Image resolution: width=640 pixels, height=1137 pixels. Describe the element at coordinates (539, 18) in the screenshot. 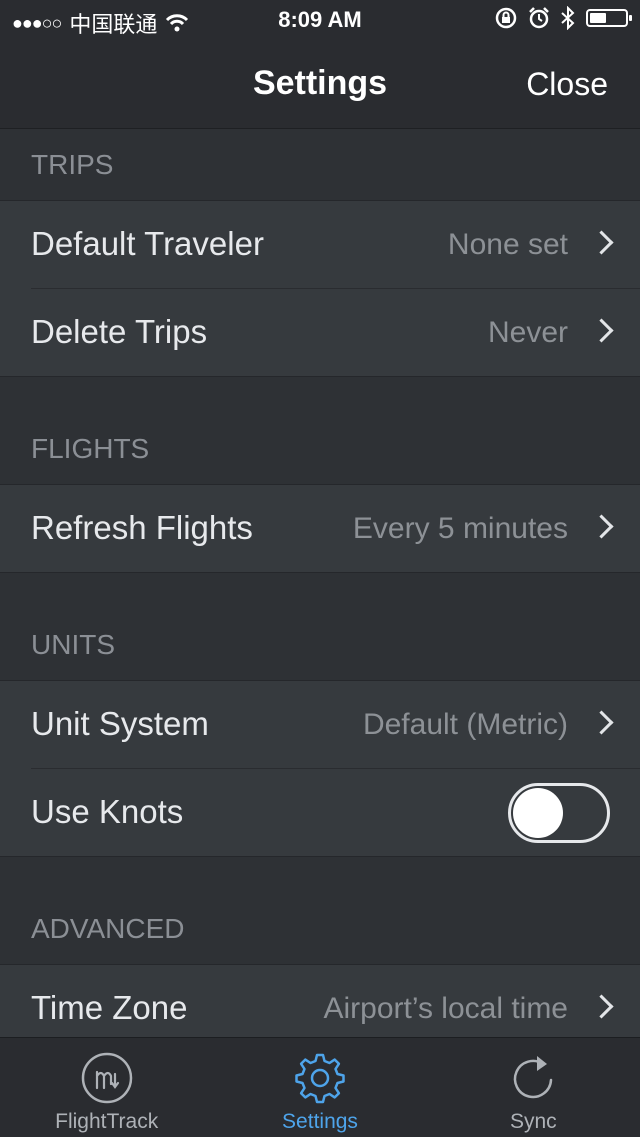

I see `alarm-icon` at that location.